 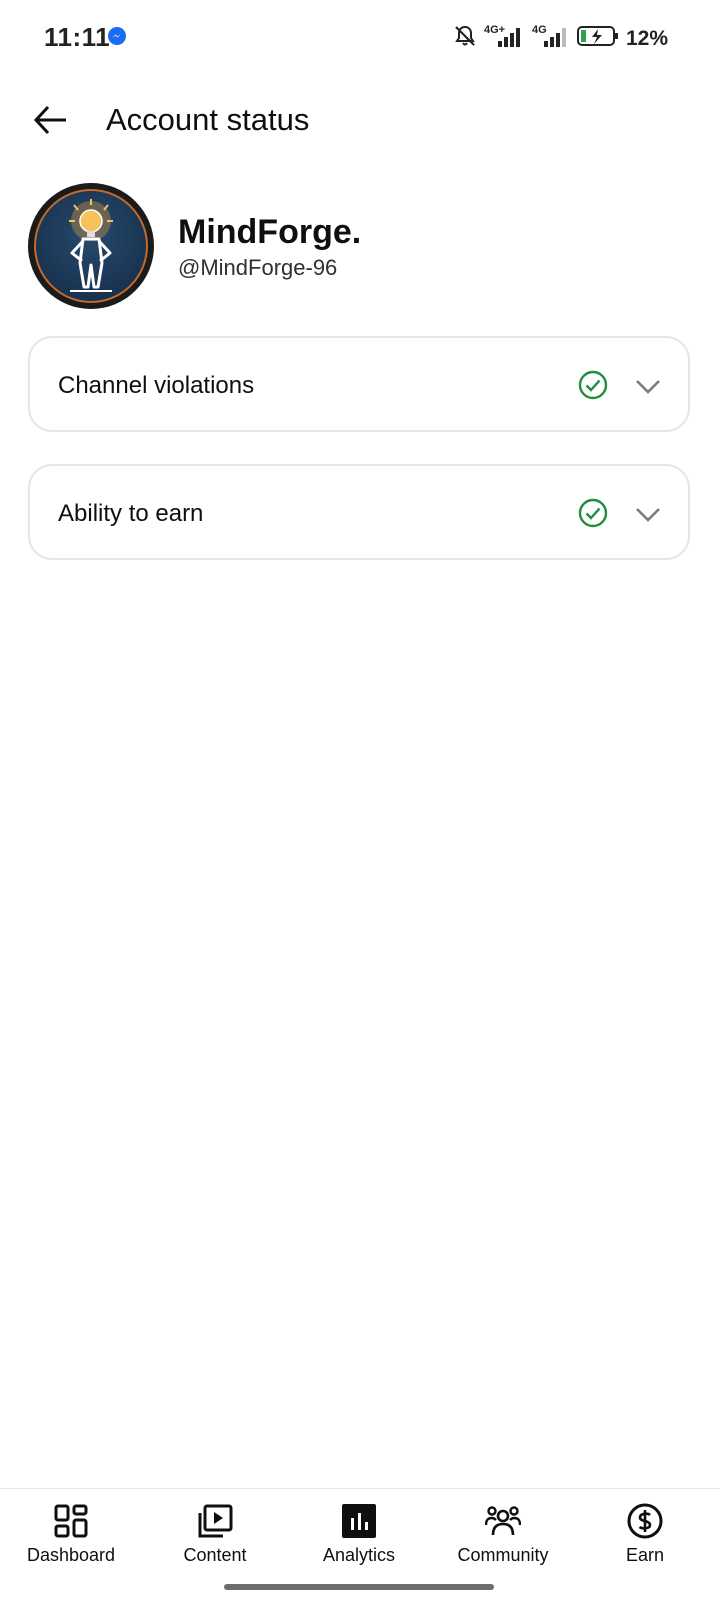 I want to click on battery-charging-icon, so click(x=598, y=38).